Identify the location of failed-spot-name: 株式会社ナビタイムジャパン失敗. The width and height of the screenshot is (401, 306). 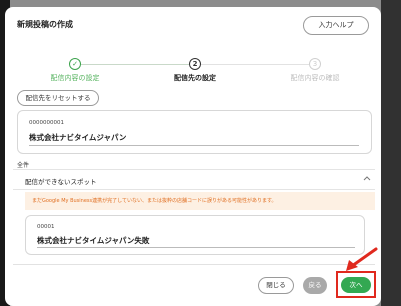
(93, 240).